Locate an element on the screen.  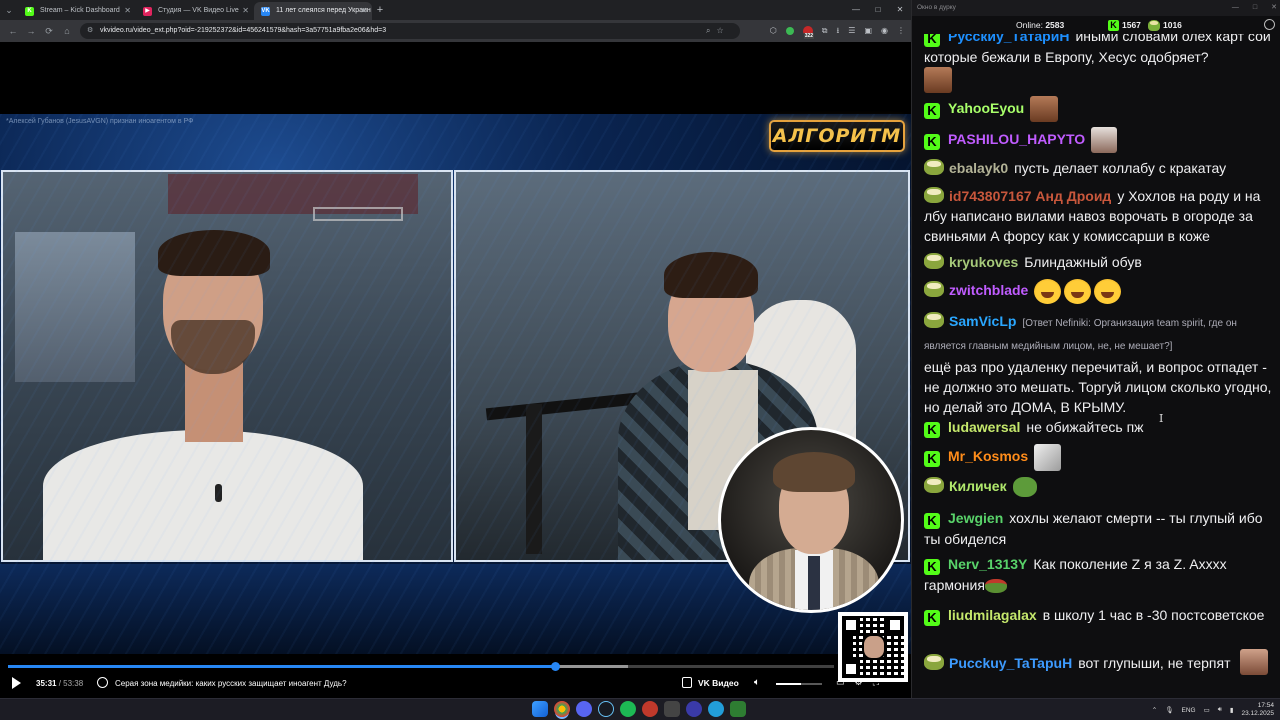
zoom-icon: ⌕ is located at coordinates (708, 31).